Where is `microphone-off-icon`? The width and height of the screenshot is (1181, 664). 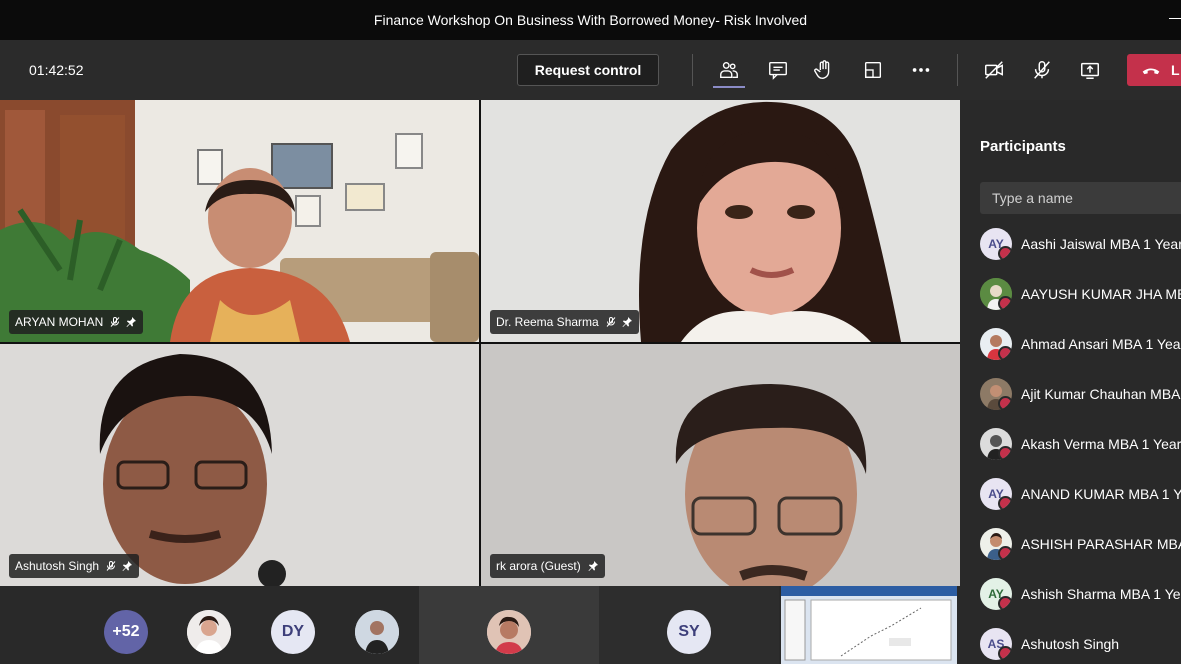 microphone-off-icon is located at coordinates (1042, 70).